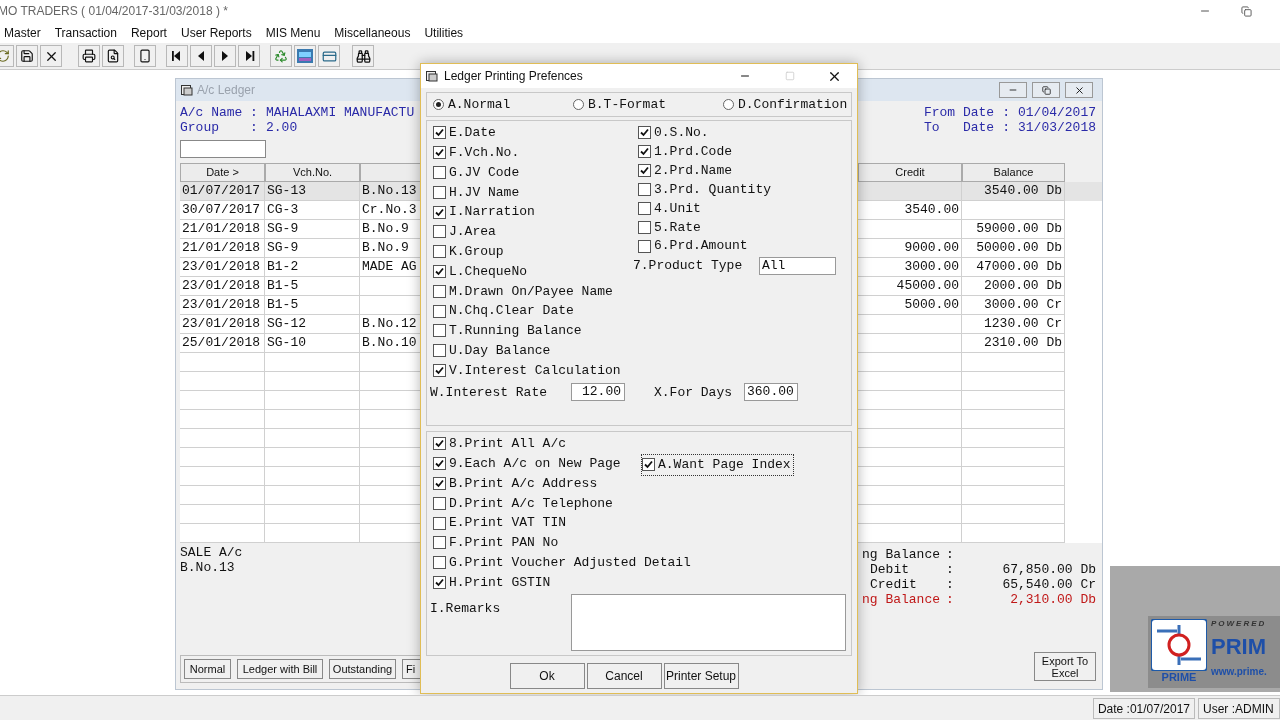 The height and width of the screenshot is (720, 1280). Describe the element at coordinates (479, 104) in the screenshot. I see `radio-label: A.Normal` at that location.